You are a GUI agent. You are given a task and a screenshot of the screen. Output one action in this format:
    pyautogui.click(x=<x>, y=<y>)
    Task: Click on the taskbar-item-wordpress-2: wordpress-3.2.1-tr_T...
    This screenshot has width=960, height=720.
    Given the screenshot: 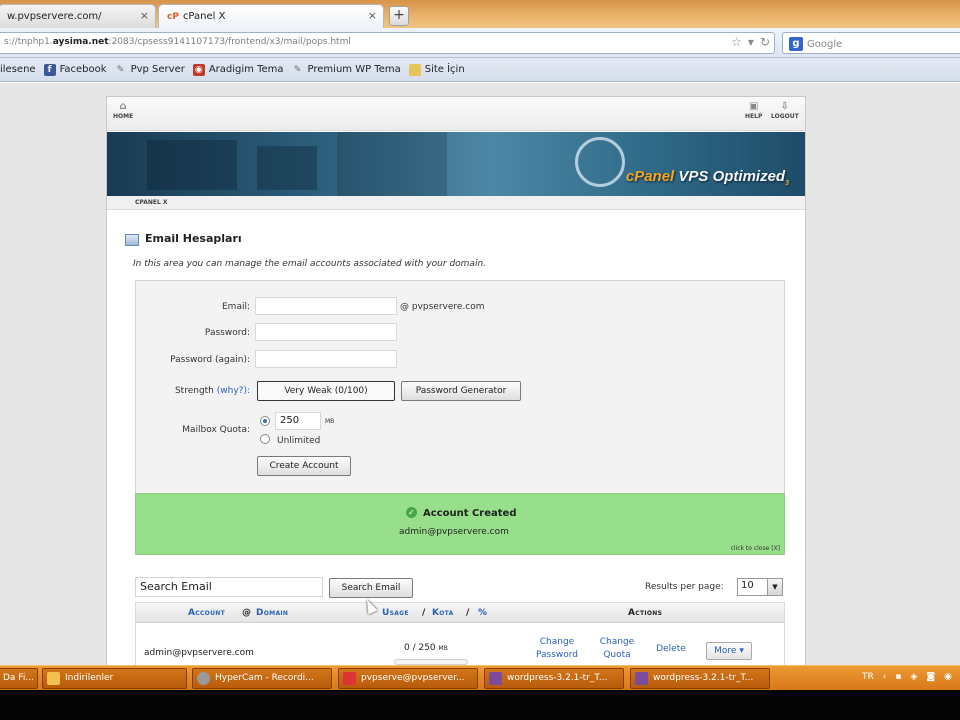 What is the action you would take?
    pyautogui.click(x=700, y=678)
    